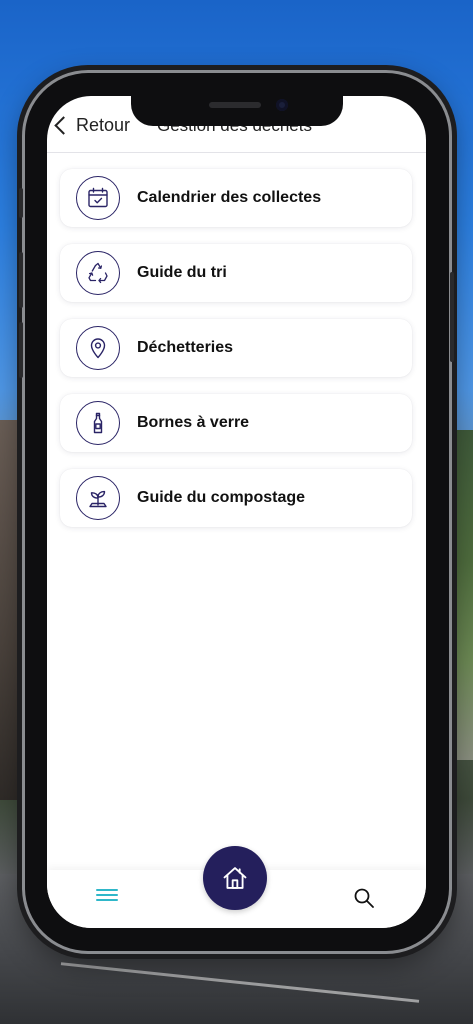 The height and width of the screenshot is (1024, 473). What do you see at coordinates (452, 317) in the screenshot?
I see `phone-power-button` at bounding box center [452, 317].